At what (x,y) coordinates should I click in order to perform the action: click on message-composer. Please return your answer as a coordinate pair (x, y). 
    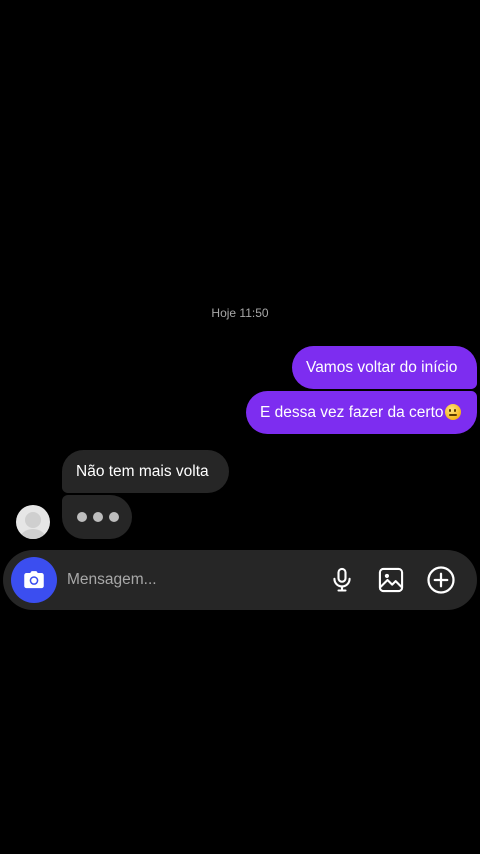
    Looking at the image, I should click on (240, 580).